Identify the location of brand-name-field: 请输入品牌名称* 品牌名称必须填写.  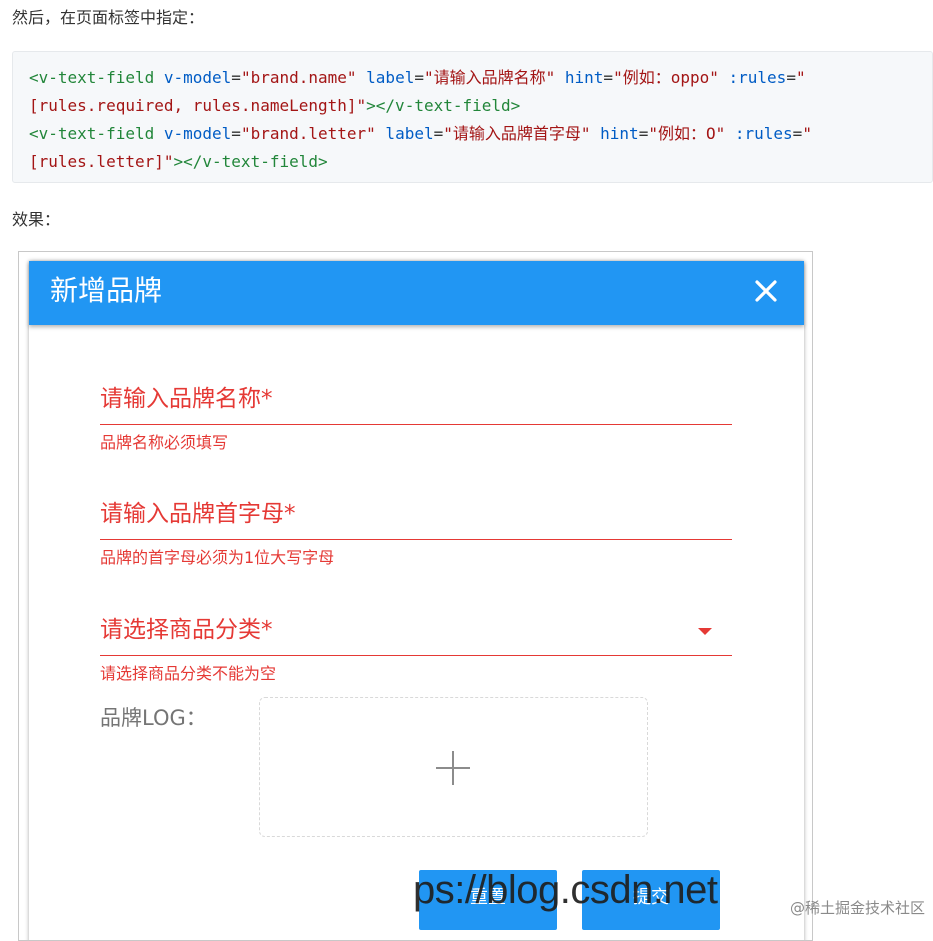
(416, 419).